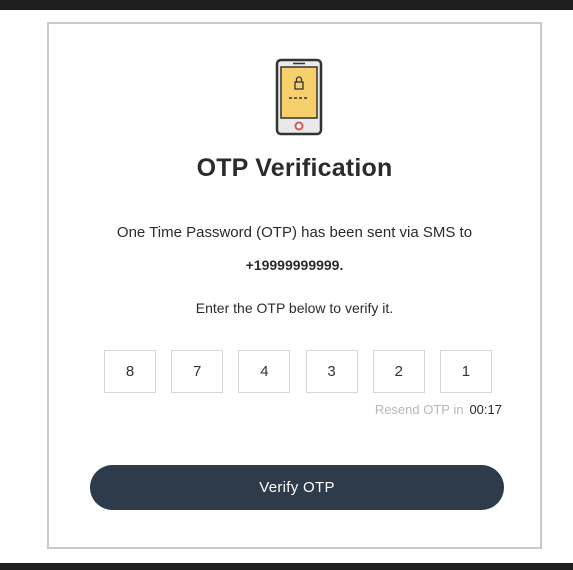 The image size is (573, 570). I want to click on verify-otp-button: Verify OTP, so click(297, 487).